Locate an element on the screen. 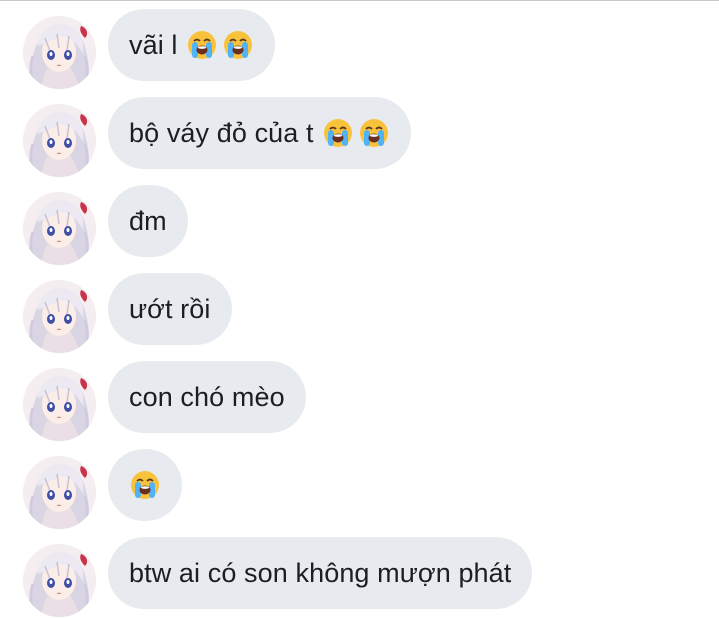 The height and width of the screenshot is (618, 719). message-bubble is located at coordinates (145, 485).